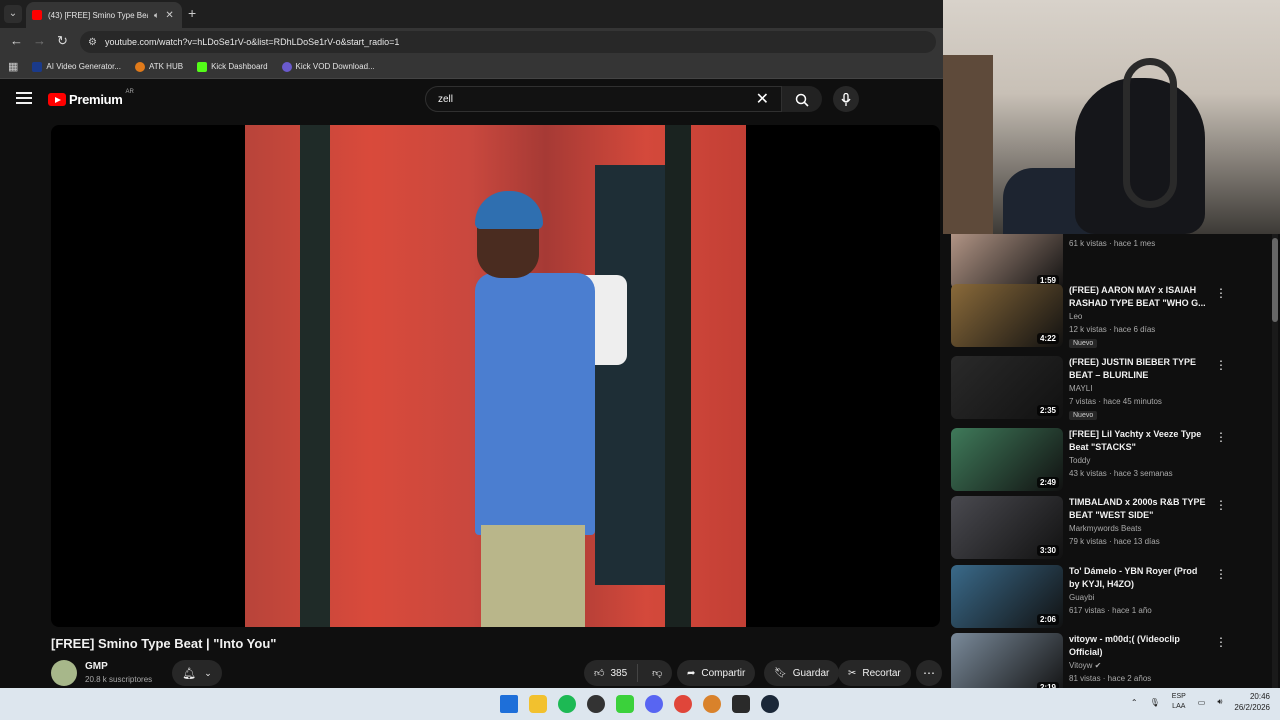  I want to click on verified-icon: ✔, so click(1098, 665).